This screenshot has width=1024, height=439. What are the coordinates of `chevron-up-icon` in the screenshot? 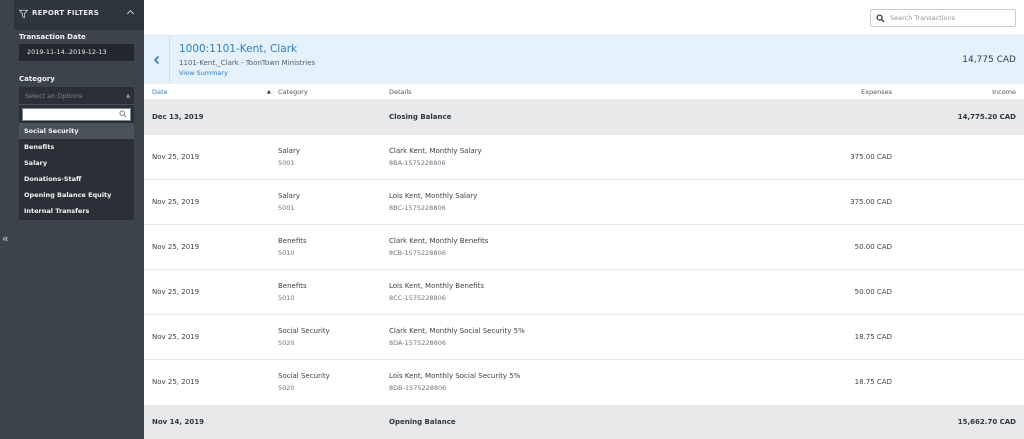 It's located at (130, 12).